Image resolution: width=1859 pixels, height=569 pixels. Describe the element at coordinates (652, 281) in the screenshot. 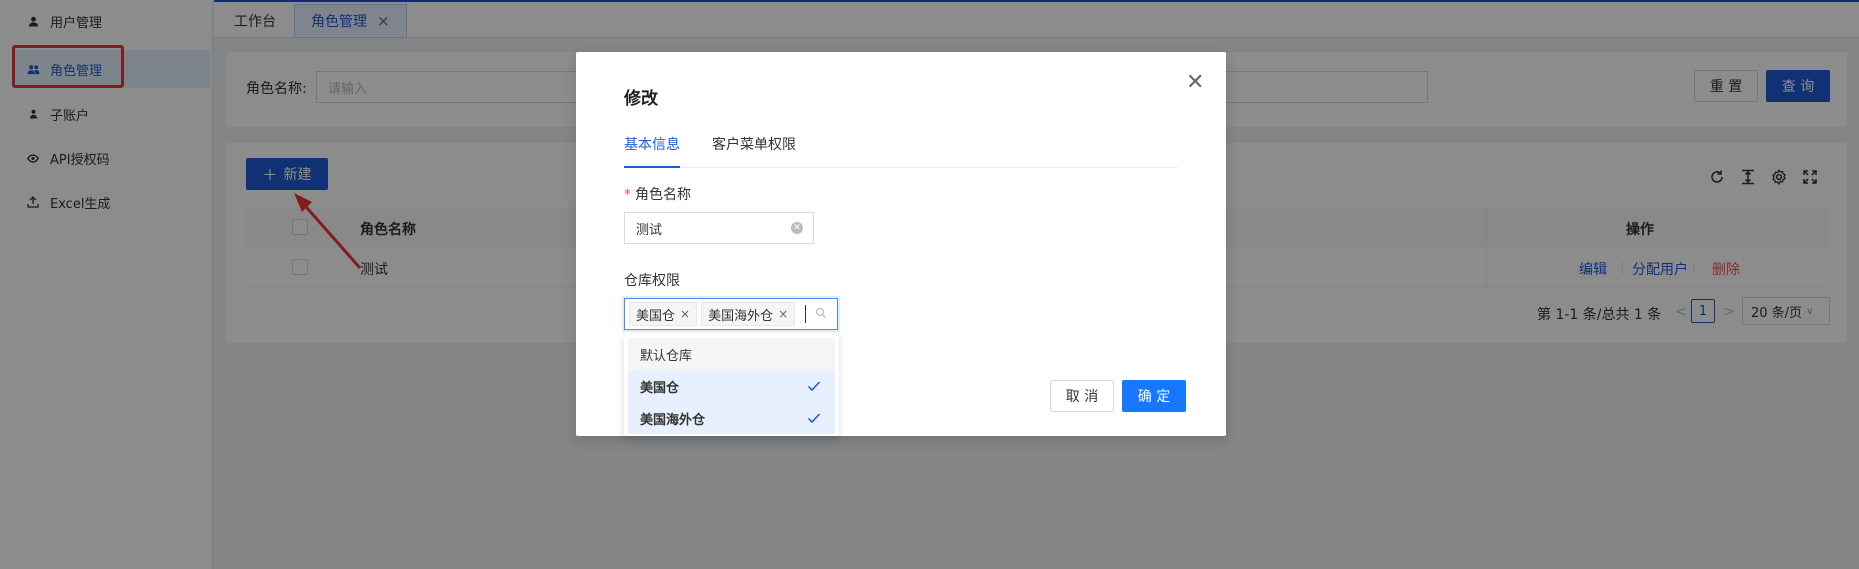

I see `warehouse-permission-label: 仓库权限` at that location.